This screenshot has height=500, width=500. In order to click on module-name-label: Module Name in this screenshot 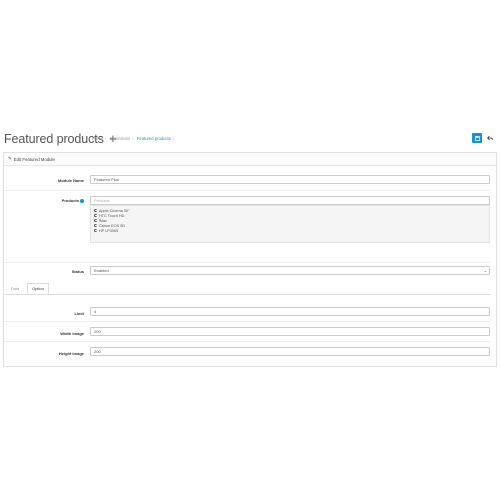, I will do `click(70, 180)`.